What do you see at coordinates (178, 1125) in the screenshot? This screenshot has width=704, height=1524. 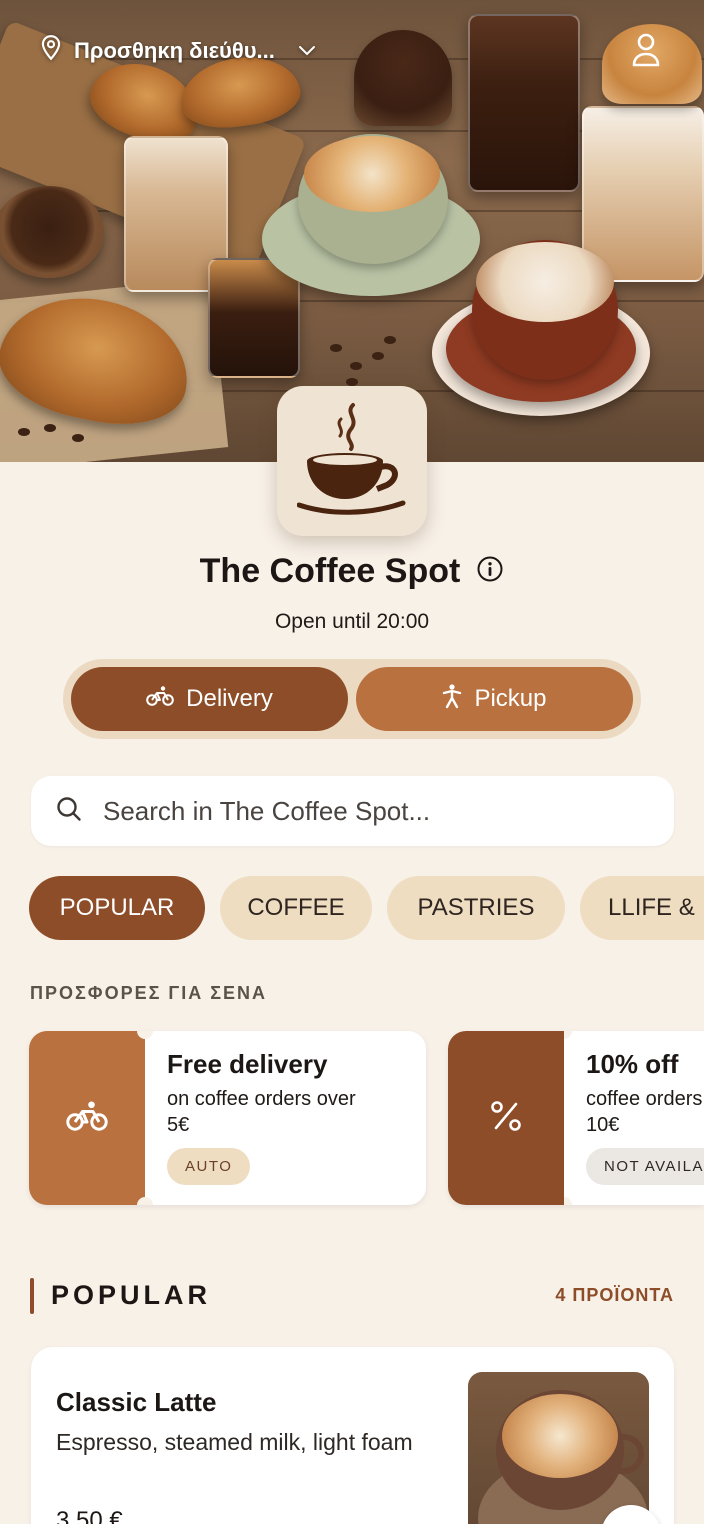 I see `offer-description-amount: 5€` at bounding box center [178, 1125].